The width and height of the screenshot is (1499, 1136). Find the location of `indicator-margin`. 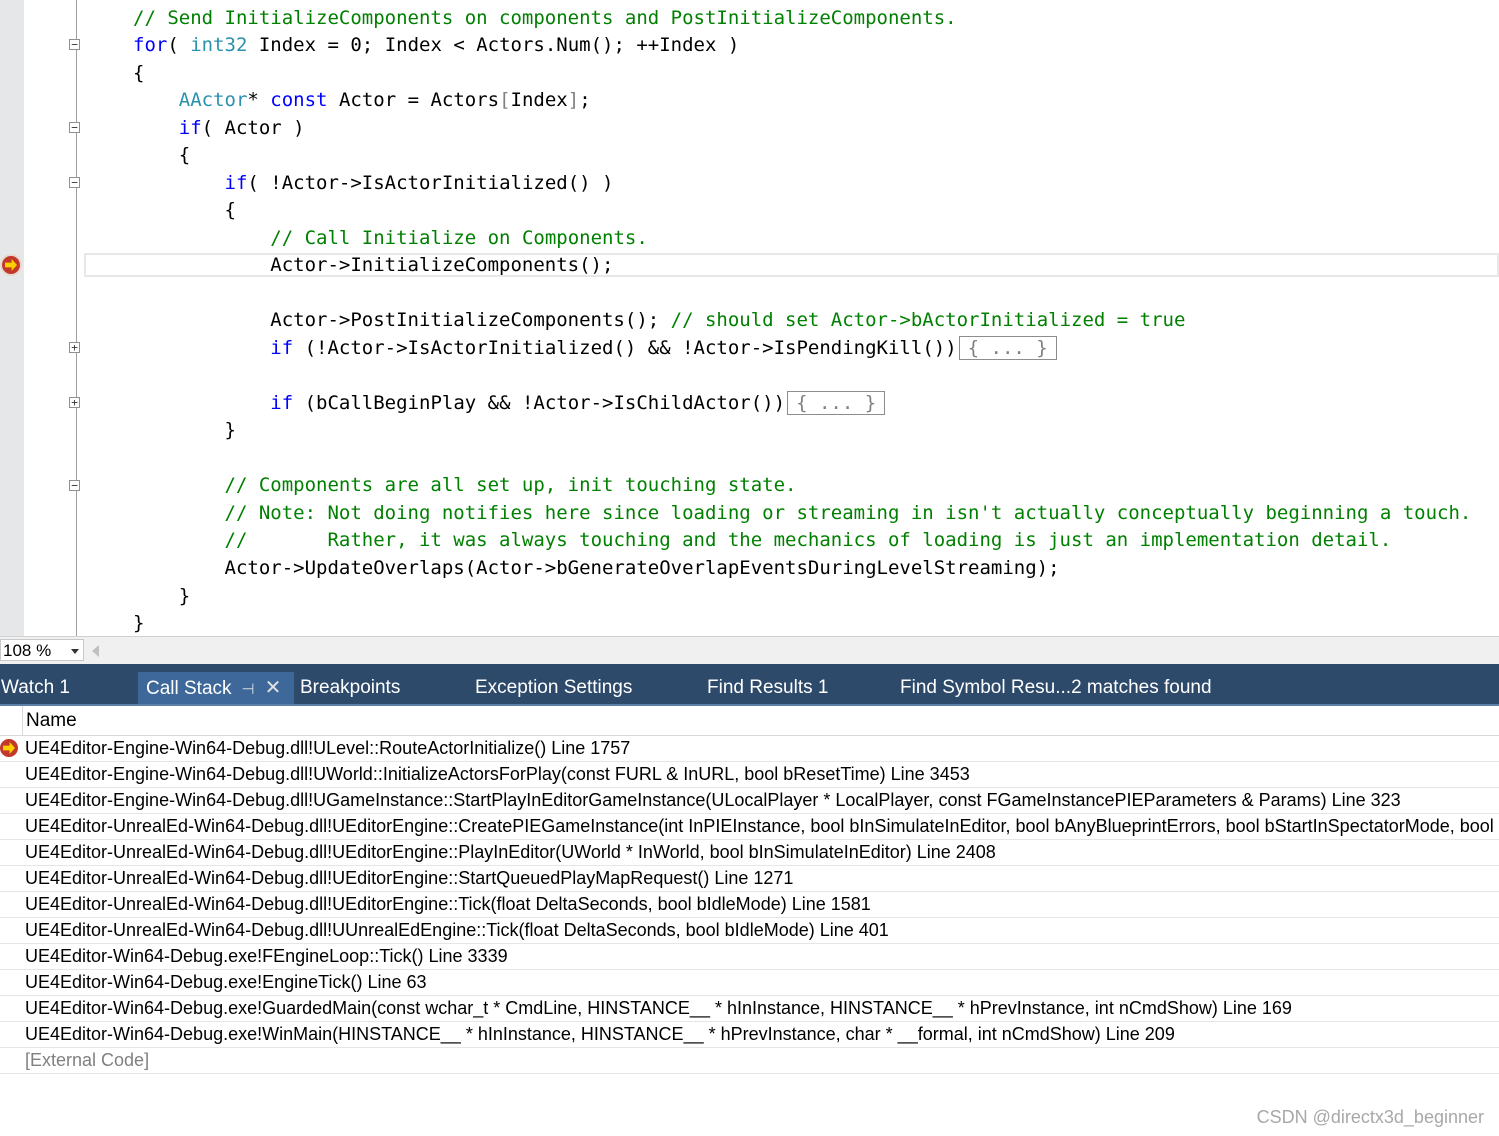

indicator-margin is located at coordinates (12, 318).